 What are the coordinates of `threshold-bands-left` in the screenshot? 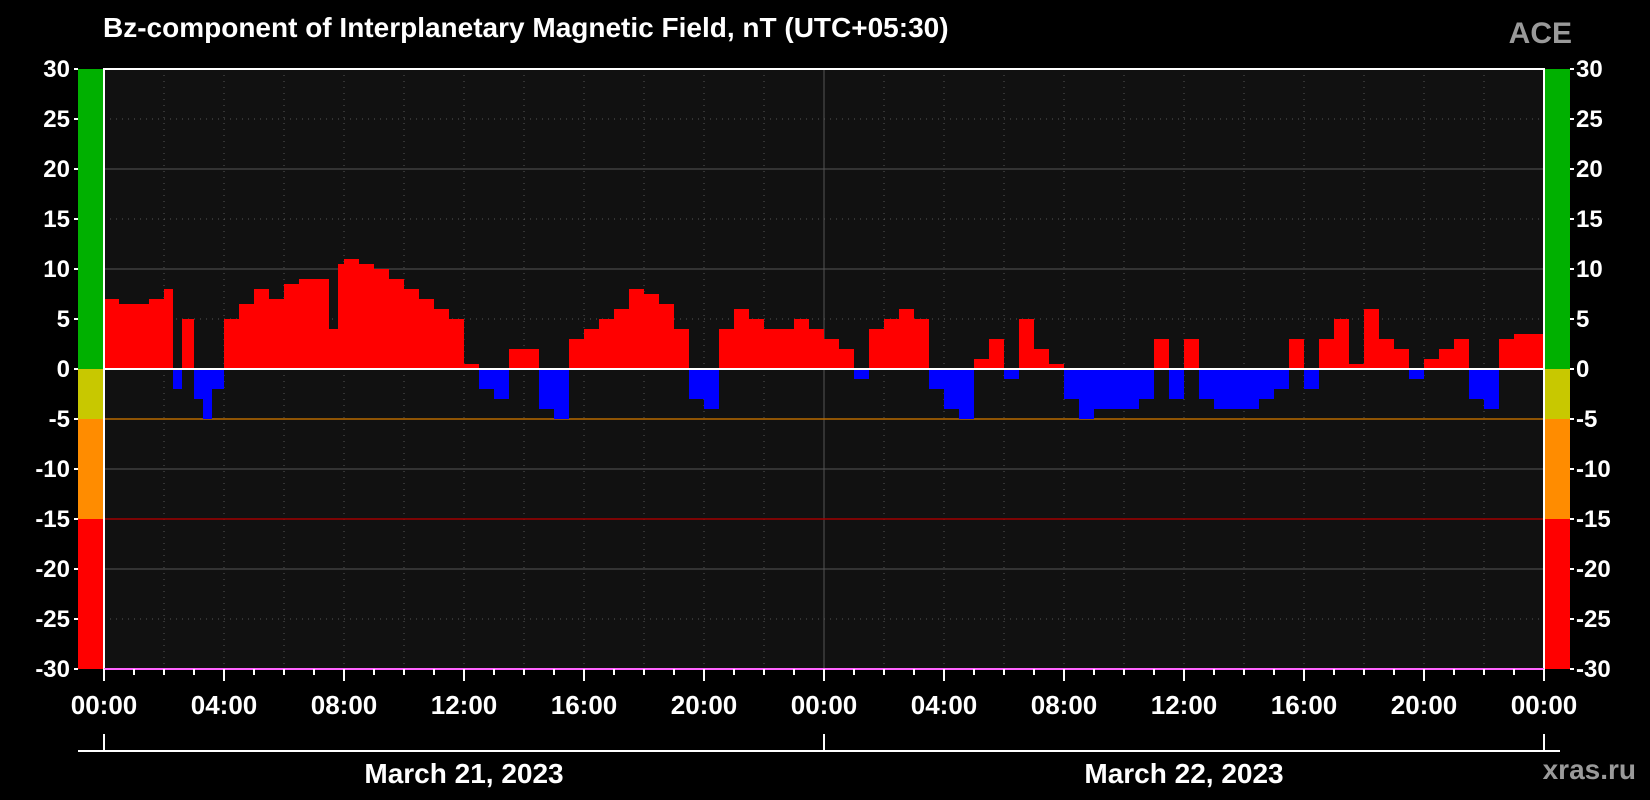 It's located at (91, 369).